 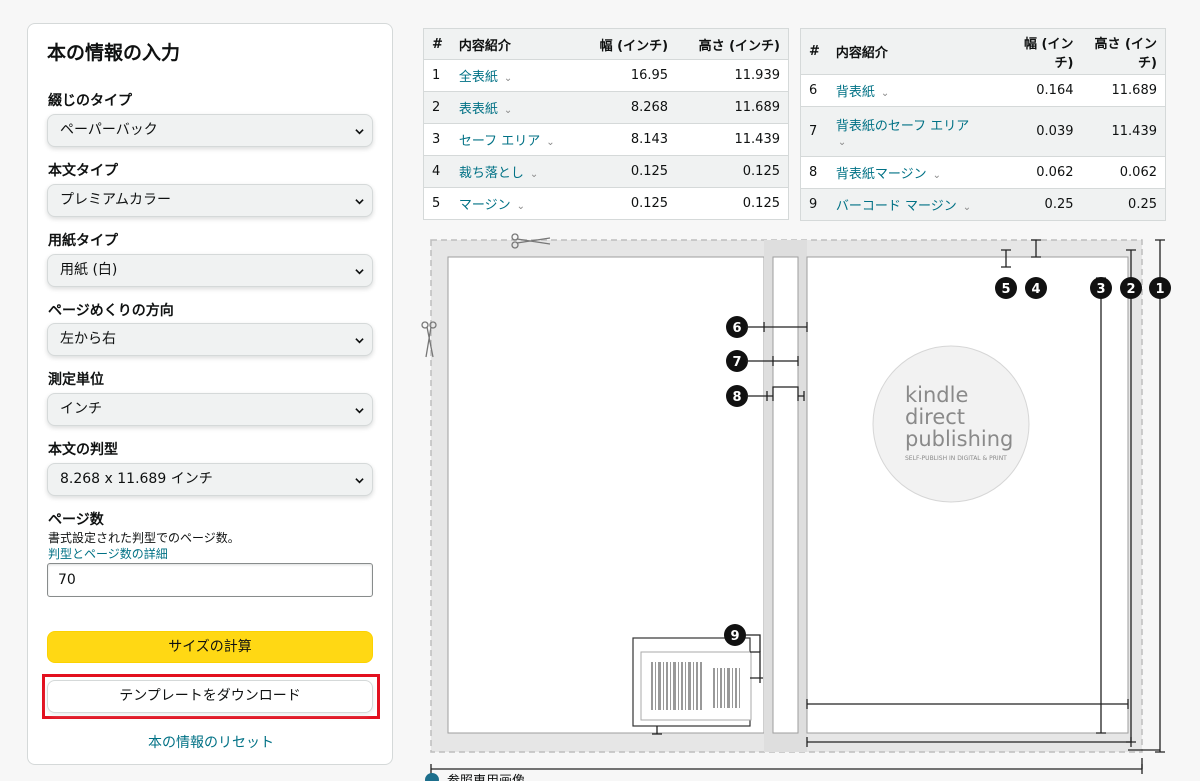 I want to click on row-label: マージン ⌄, so click(x=515, y=203).